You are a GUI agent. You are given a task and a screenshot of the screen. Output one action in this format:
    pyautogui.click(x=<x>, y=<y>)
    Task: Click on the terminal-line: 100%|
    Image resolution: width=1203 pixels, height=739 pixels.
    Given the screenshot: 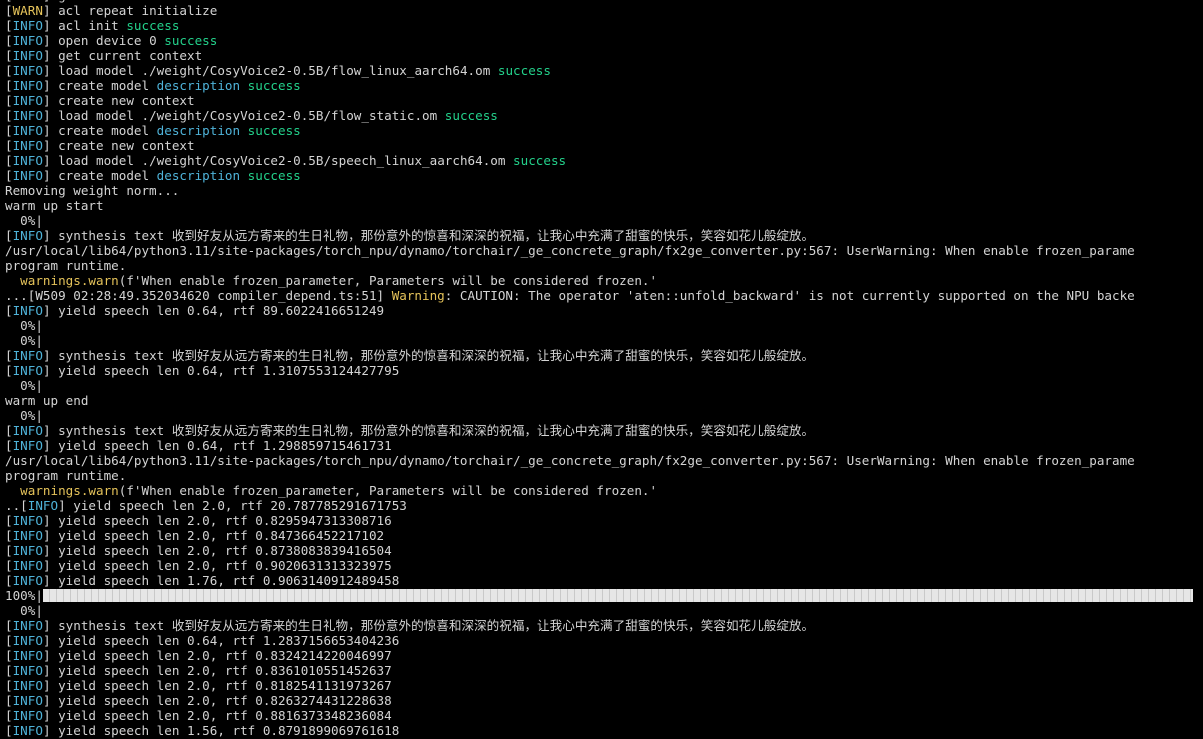 What is the action you would take?
    pyautogui.click(x=604, y=595)
    